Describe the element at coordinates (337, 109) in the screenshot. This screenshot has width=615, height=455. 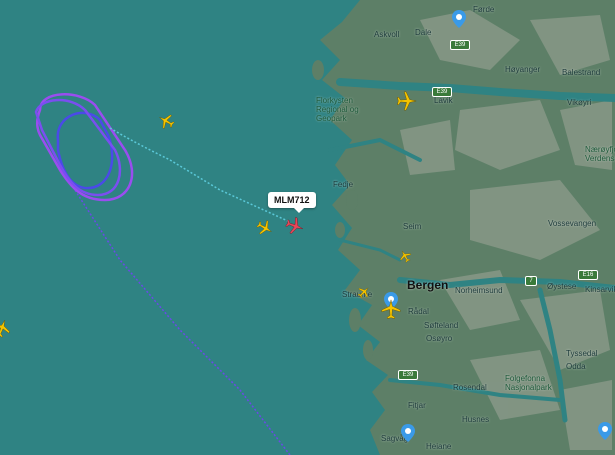
I see `park-florkysten: Florkysten Regional og Geopark` at that location.